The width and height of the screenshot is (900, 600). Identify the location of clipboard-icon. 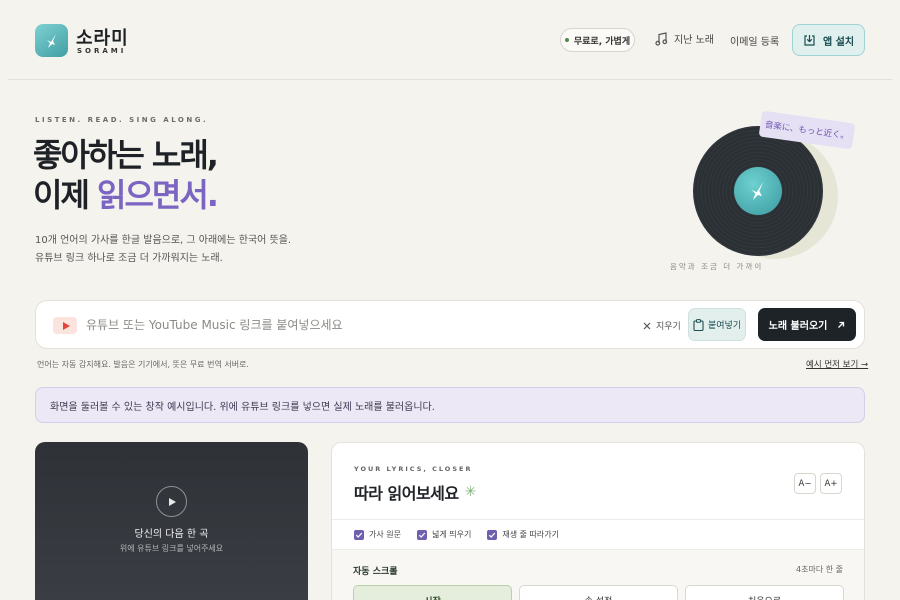
(698, 324).